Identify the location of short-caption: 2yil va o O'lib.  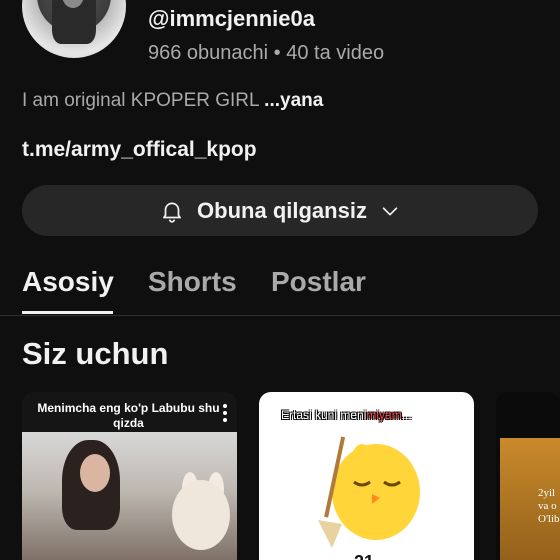
(549, 506).